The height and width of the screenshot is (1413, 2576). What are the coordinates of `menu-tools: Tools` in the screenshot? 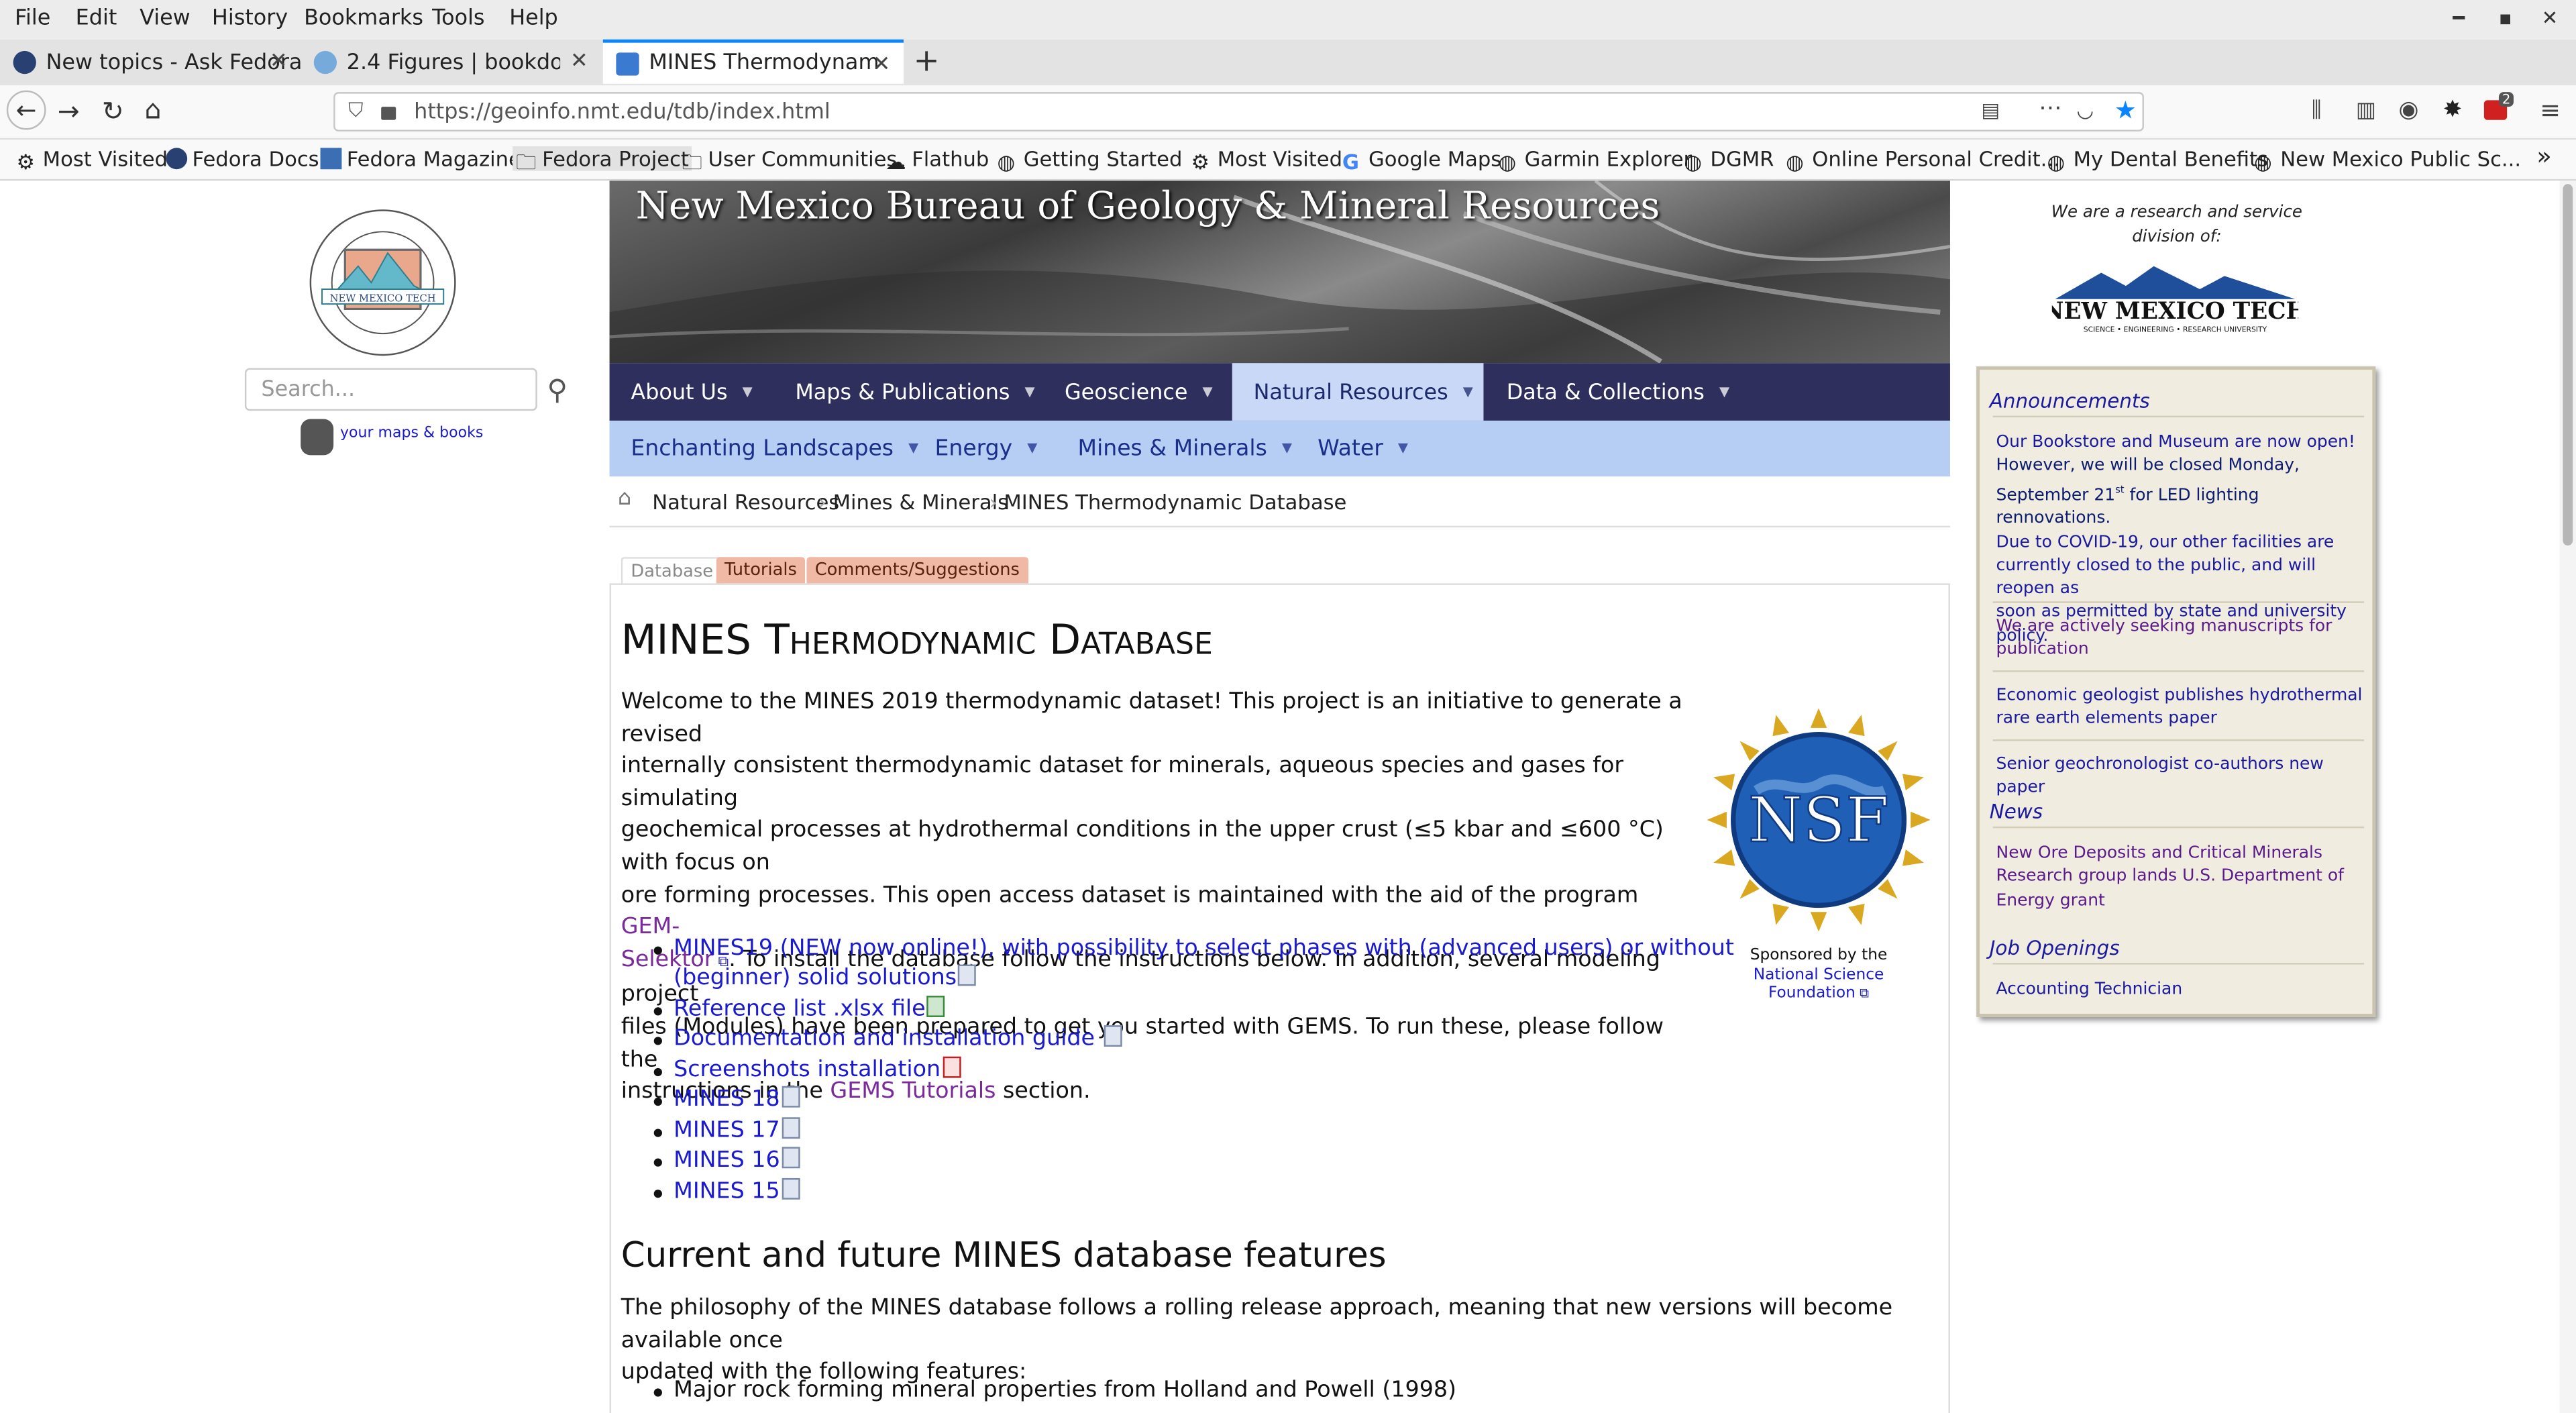 It's located at (458, 19).